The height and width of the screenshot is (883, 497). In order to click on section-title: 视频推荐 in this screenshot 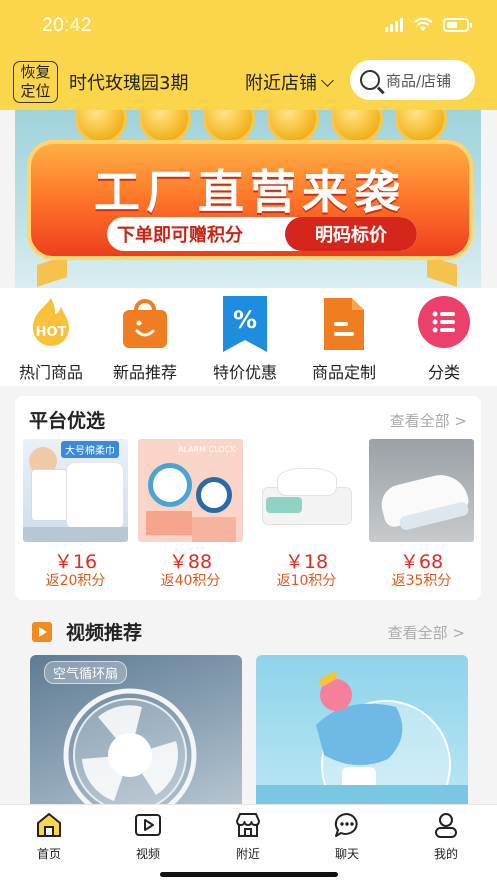, I will do `click(104, 633)`.